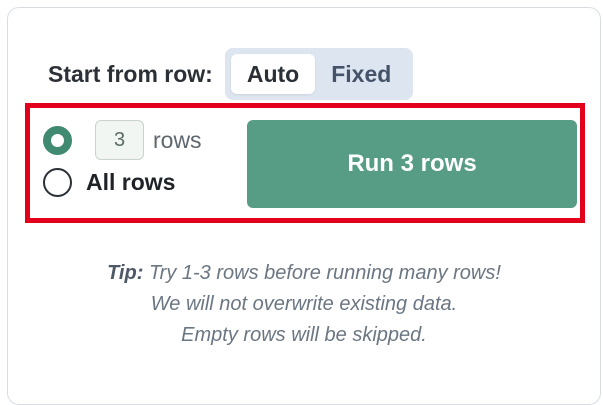 The height and width of the screenshot is (405, 603). I want to click on row-count-input, so click(119, 140).